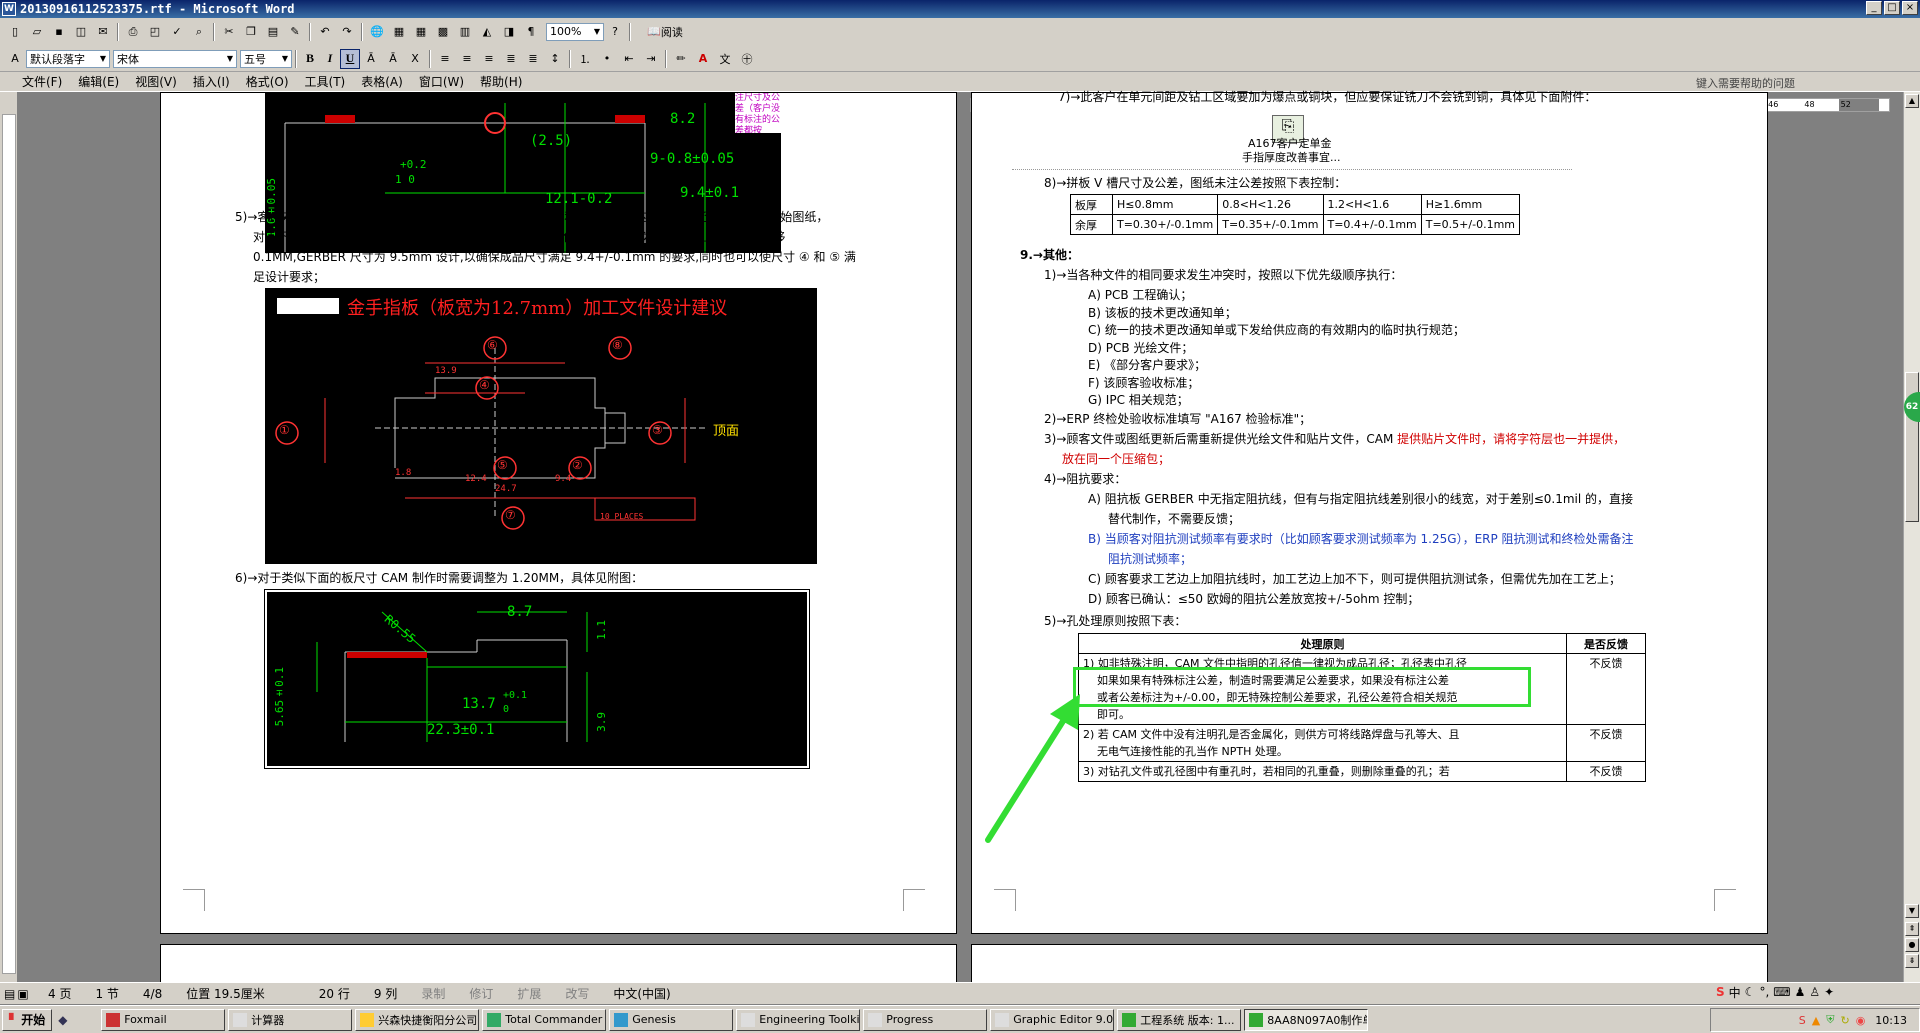  What do you see at coordinates (671, 1019) in the screenshot?
I see `taskbar-task: Genesis` at bounding box center [671, 1019].